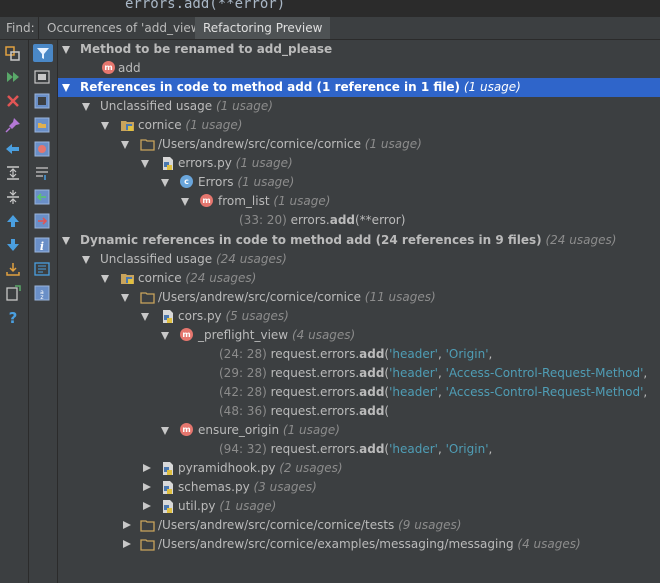 The height and width of the screenshot is (583, 660). I want to click on usage-code-prefix: errors., so click(310, 220).